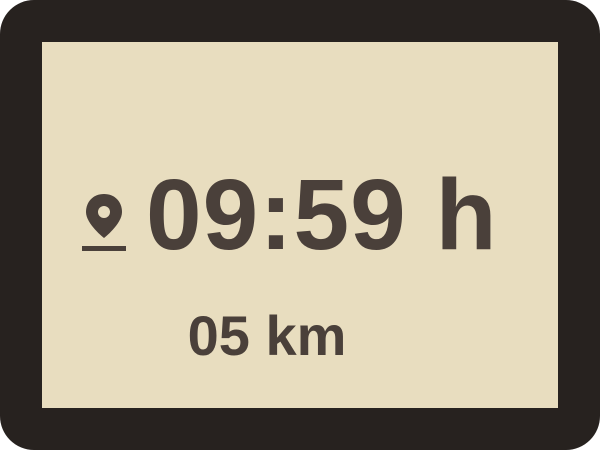 This screenshot has height=450, width=600. Describe the element at coordinates (267, 335) in the screenshot. I see `distance-readout: 05 km` at that location.